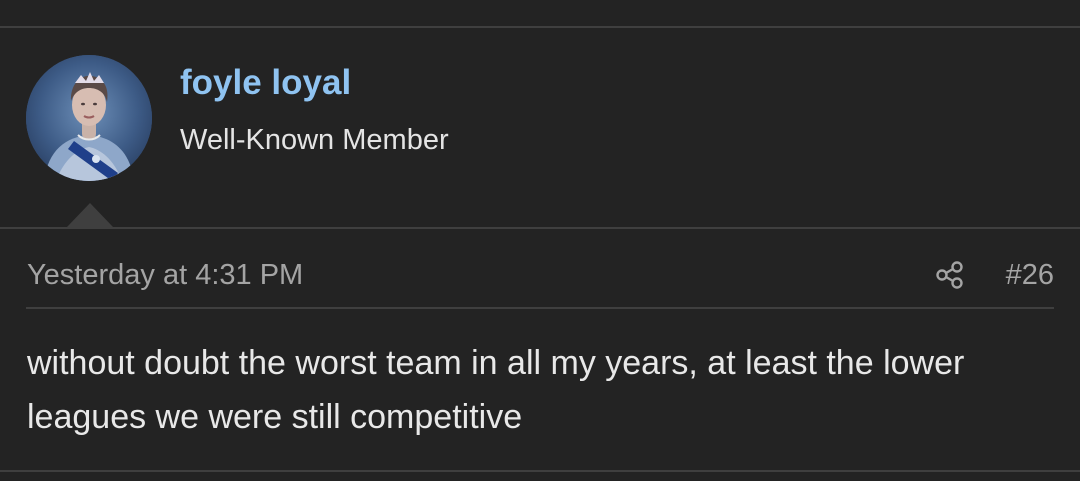 This screenshot has height=481, width=1080. I want to click on message-pointer, so click(90, 215).